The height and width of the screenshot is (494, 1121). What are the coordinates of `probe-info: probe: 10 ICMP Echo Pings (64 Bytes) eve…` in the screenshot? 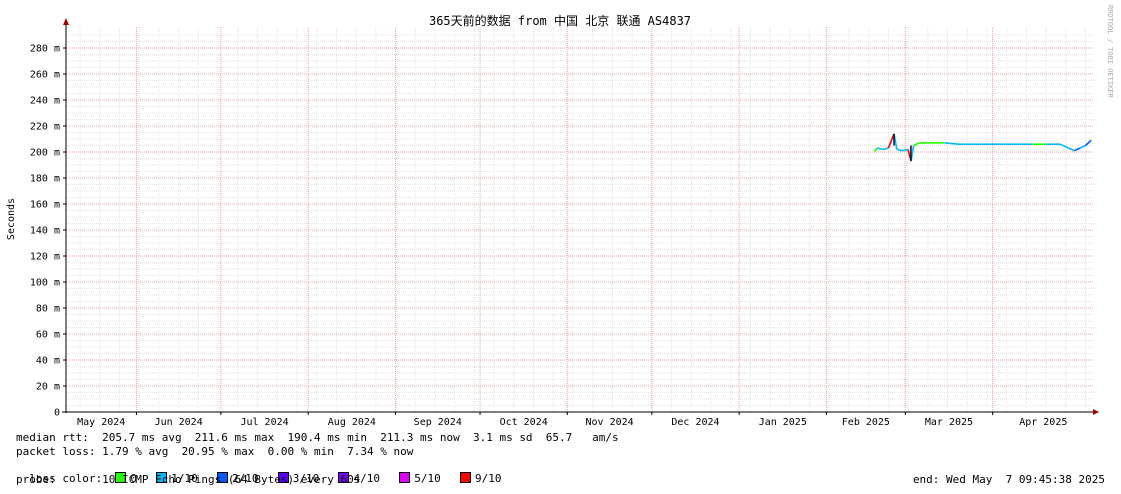 It's located at (188, 479).